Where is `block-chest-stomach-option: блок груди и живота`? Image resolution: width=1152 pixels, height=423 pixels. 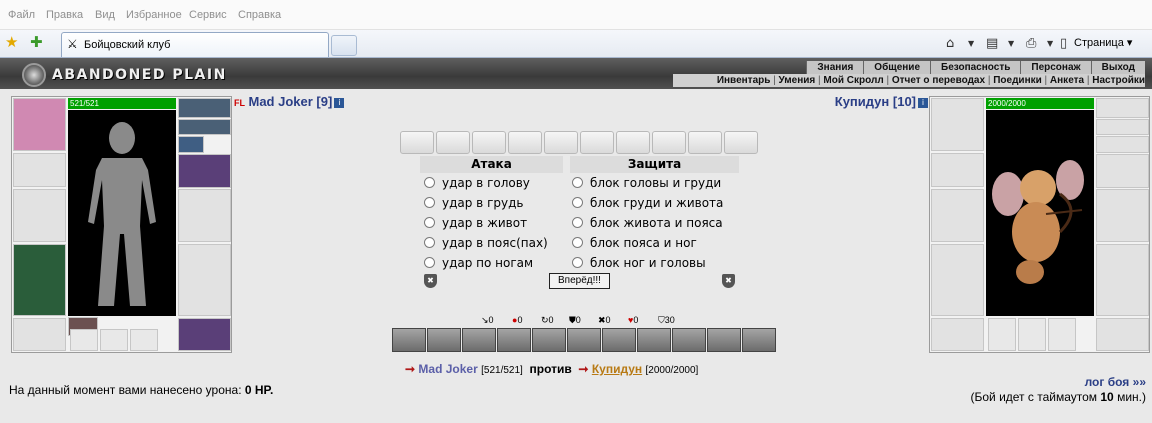
block-chest-stomach-option: блок груди и живота is located at coordinates (647, 204).